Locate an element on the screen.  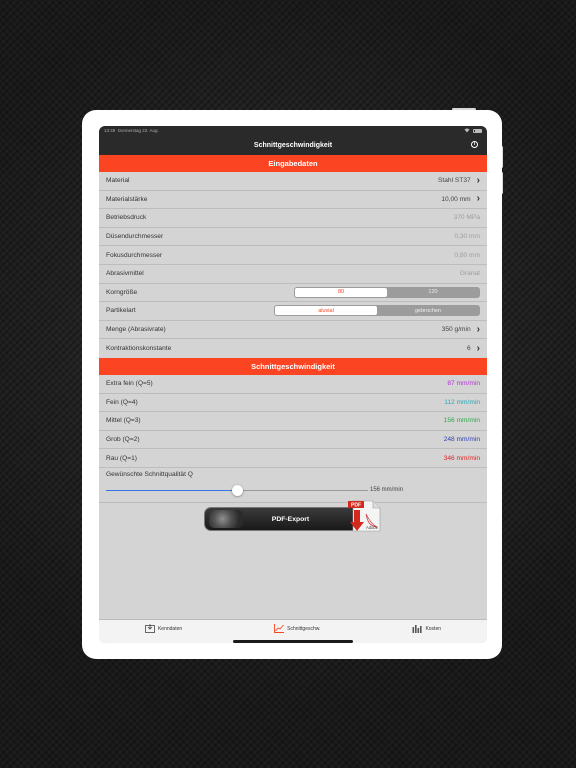
row-speed-fein: Fein (Q=4) 112 mm/min is located at coordinates (293, 403).